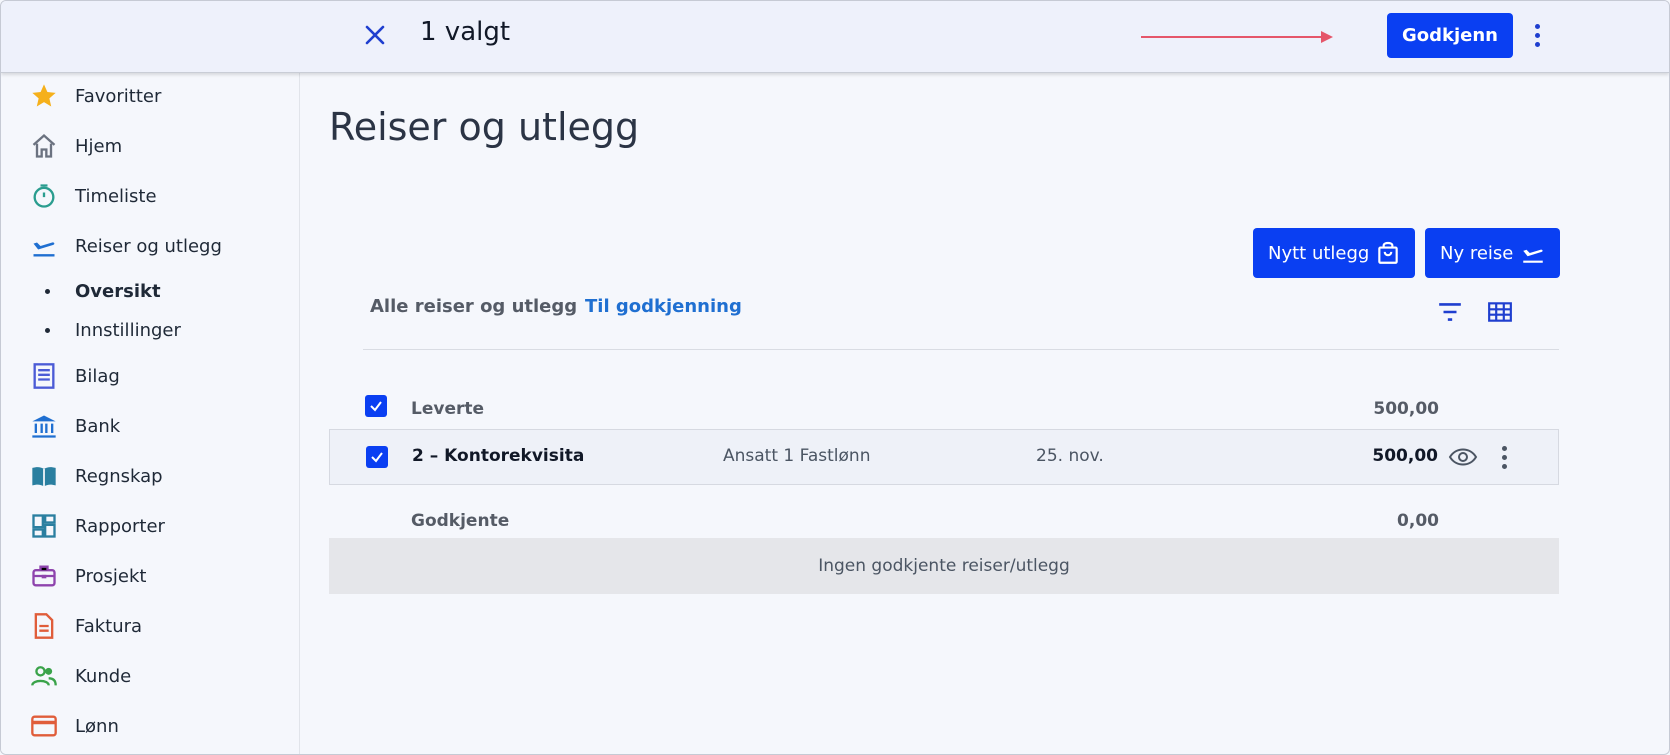 The height and width of the screenshot is (755, 1670). I want to click on close-icon, so click(375, 35).